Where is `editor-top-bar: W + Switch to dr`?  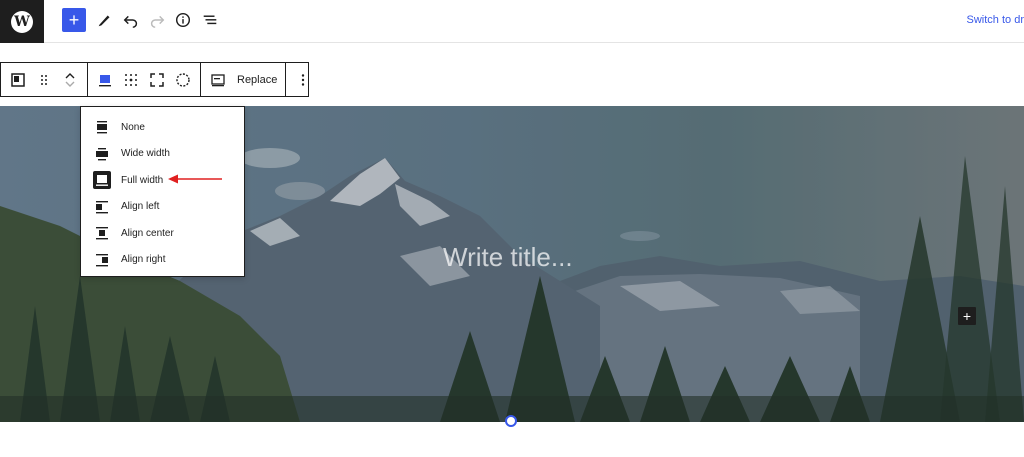 editor-top-bar: W + Switch to dr is located at coordinates (512, 21).